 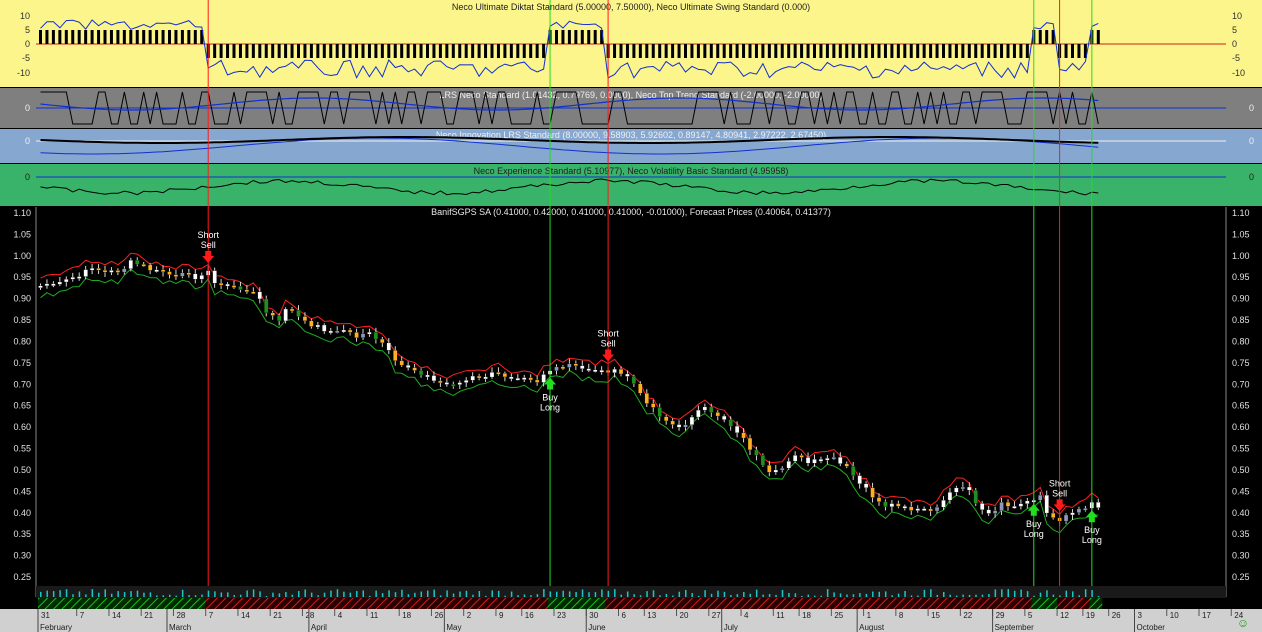 I want to click on x-tick-label: 21, so click(x=277, y=615).